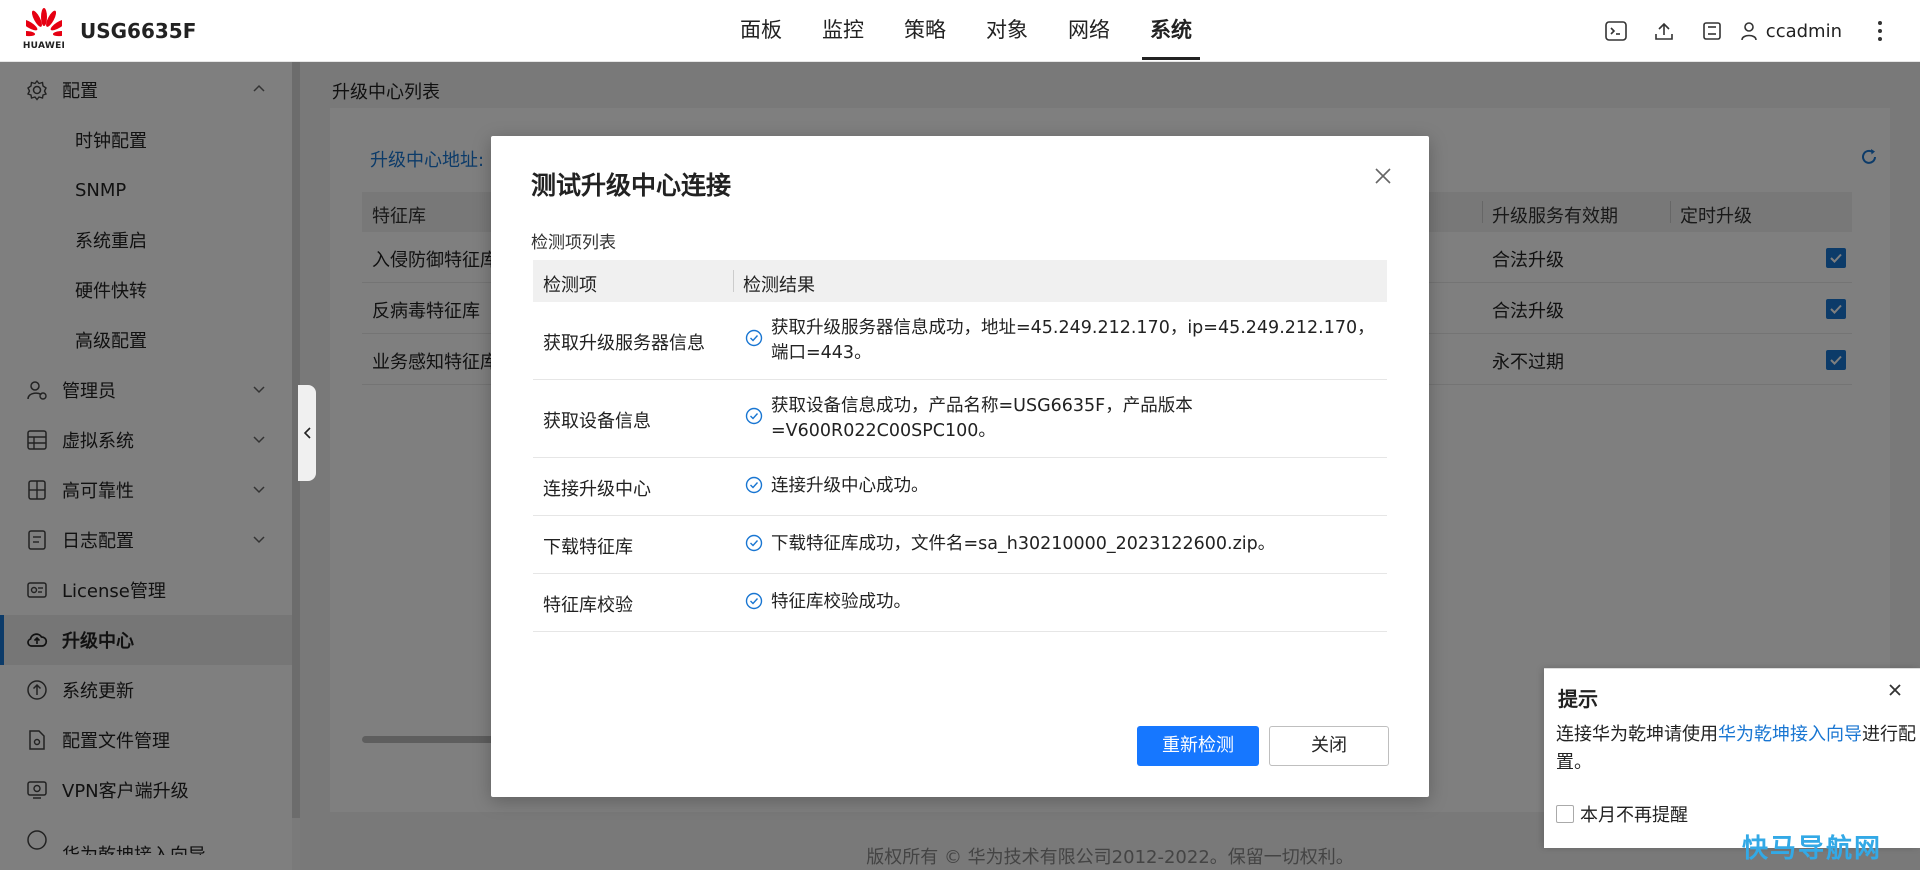 The image size is (1920, 870). I want to click on cli-terminal-button, so click(1616, 31).